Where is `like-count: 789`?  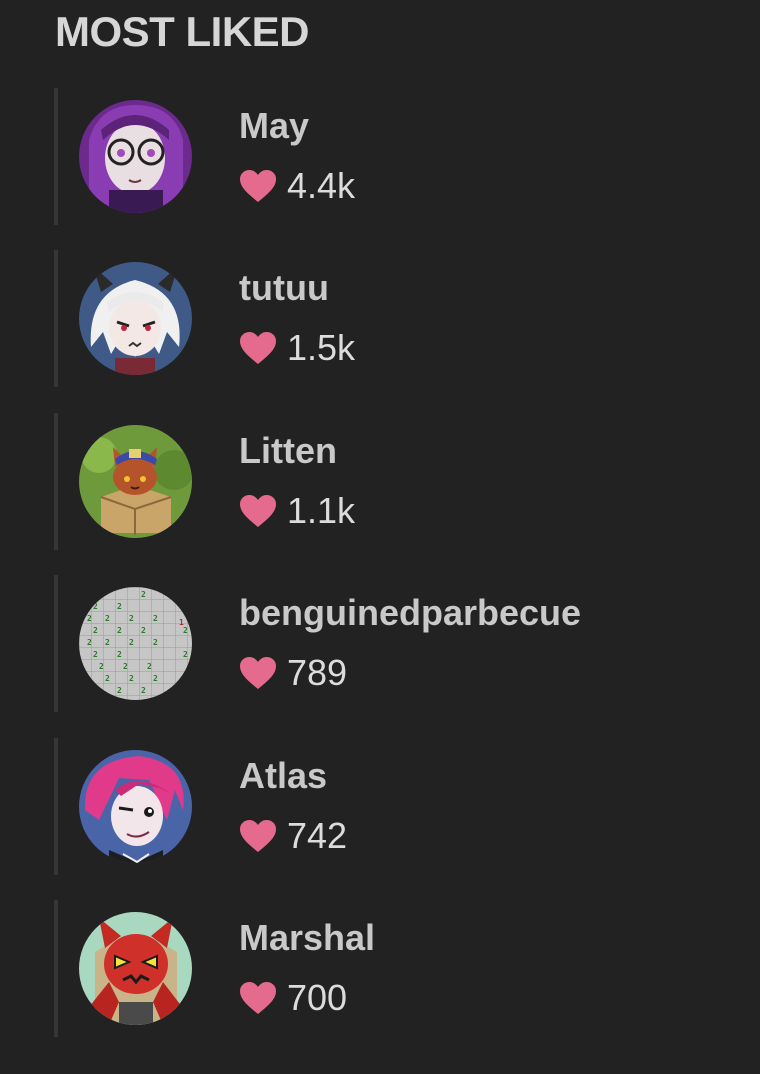
like-count: 789 is located at coordinates (317, 673).